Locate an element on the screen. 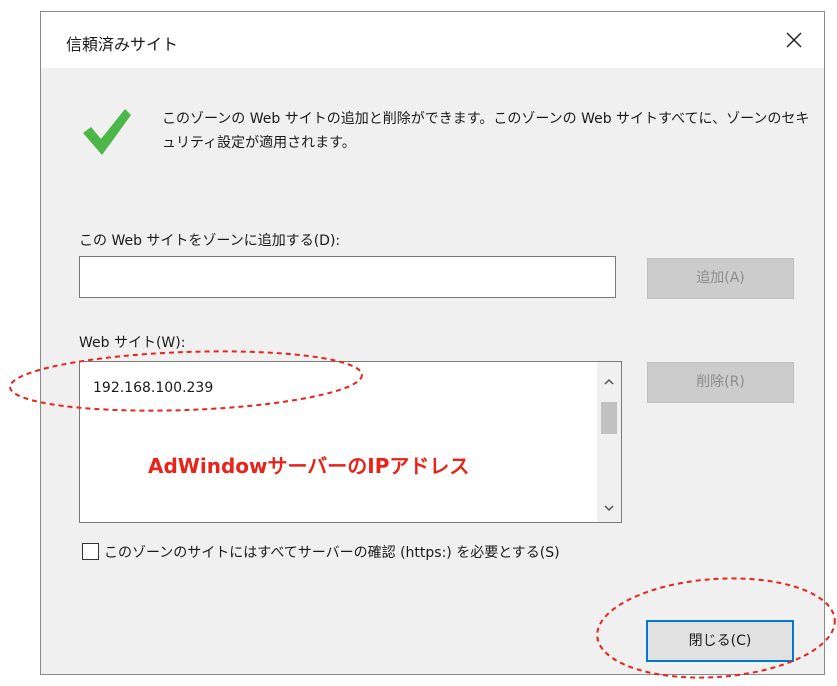  close-button: 閉じる(C) is located at coordinates (720, 641).